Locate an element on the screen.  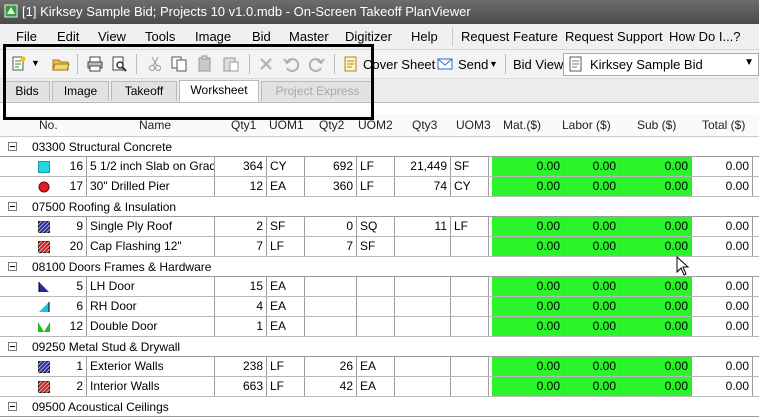
menu-edit: Edit is located at coordinates (68, 36).